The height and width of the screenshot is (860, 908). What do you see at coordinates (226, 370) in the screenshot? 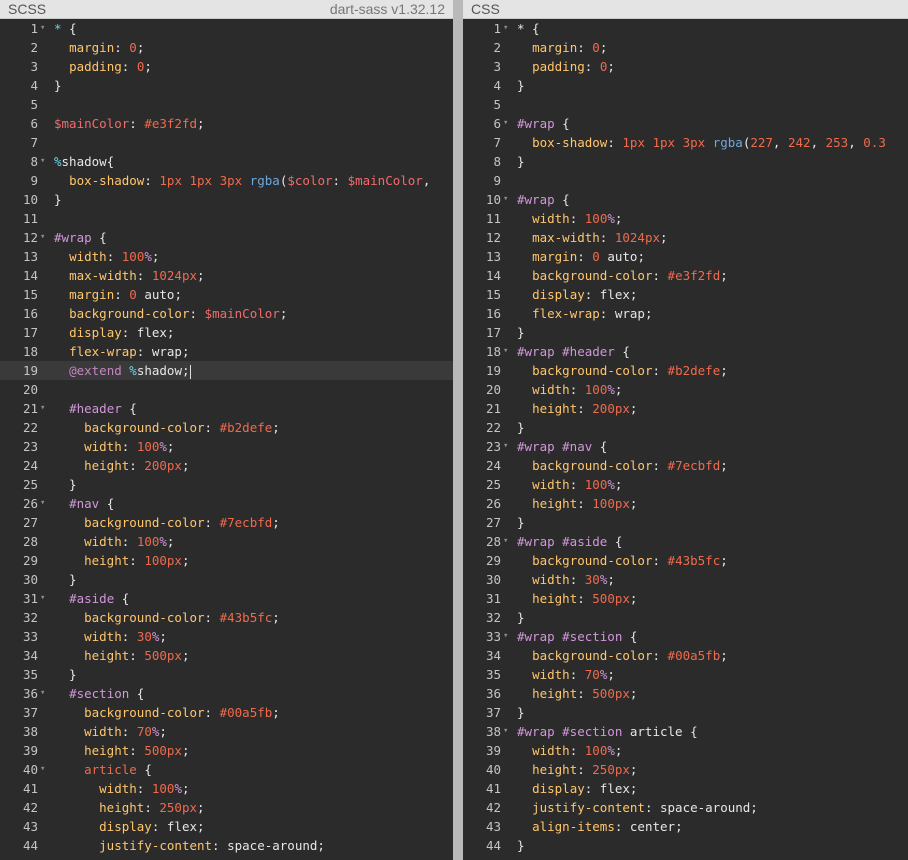
I see `code-line: 19 @extend %shadow;` at bounding box center [226, 370].